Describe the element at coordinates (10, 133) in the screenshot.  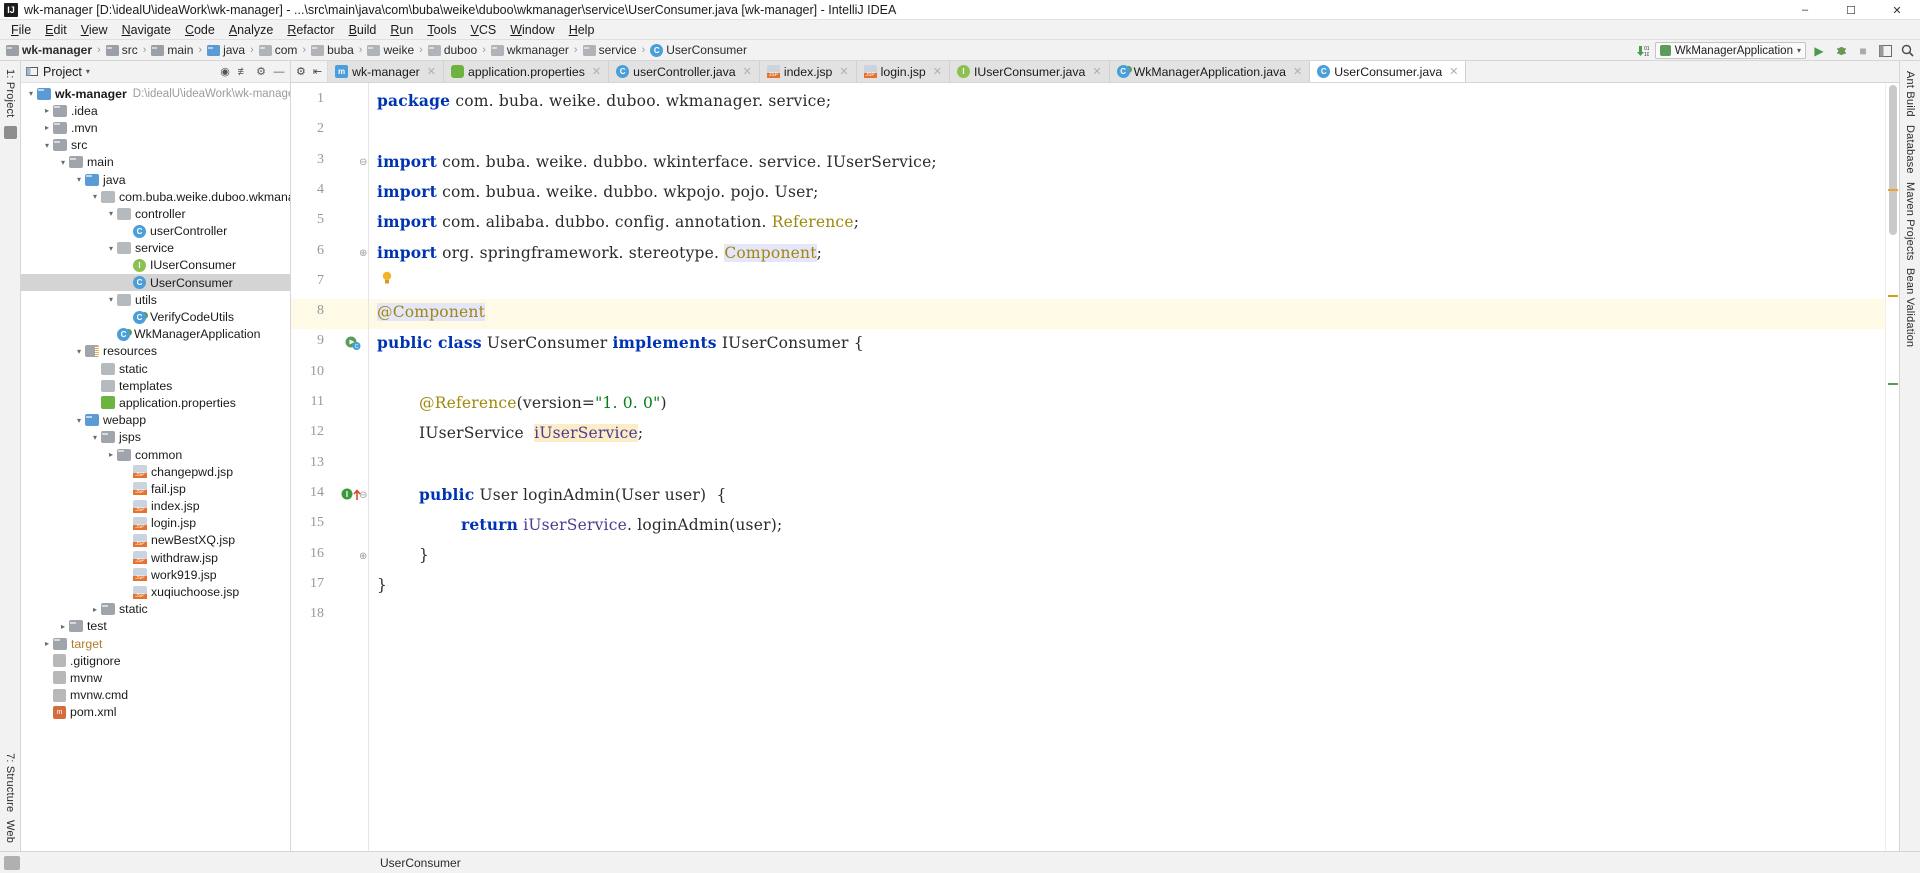
I see `favorites-icon` at that location.